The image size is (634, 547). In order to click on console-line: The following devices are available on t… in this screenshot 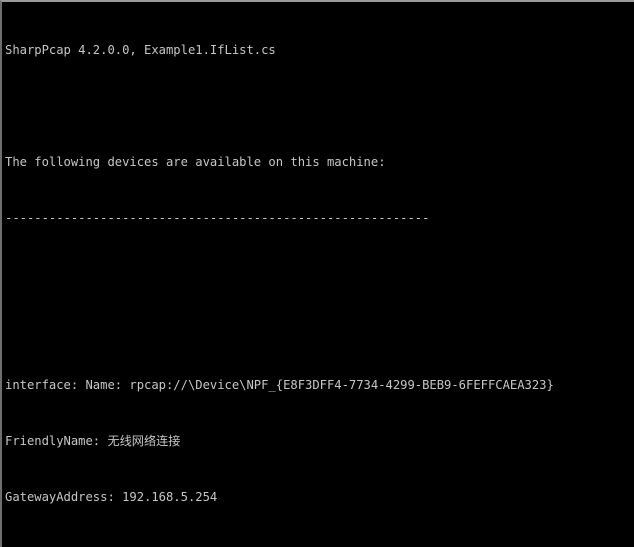, I will do `click(195, 161)`.